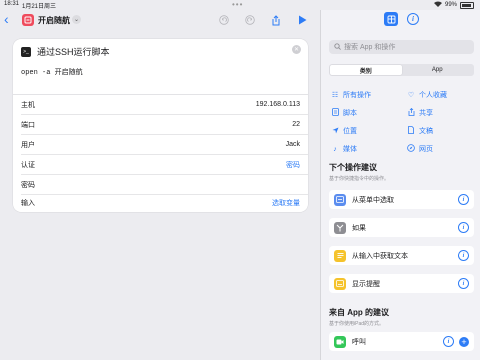 This screenshot has height=360, width=480. I want to click on back-chevron-icon: ‹, so click(6, 19).